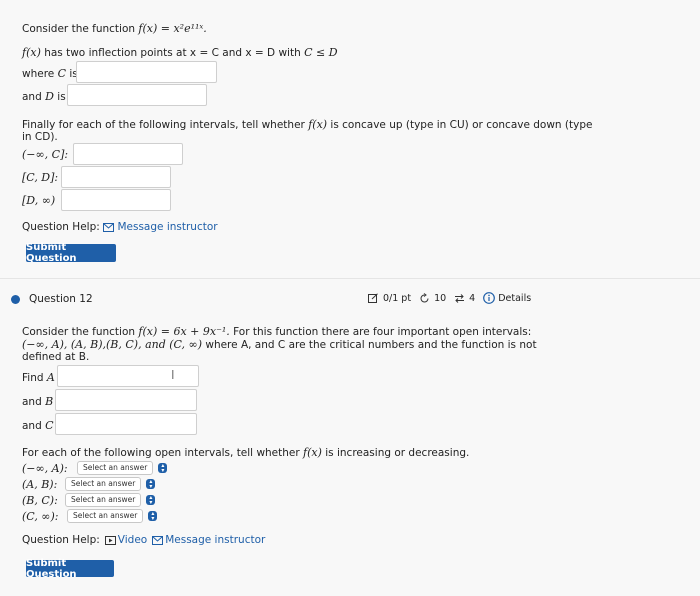 The image size is (700, 596). Describe the element at coordinates (40, 177) in the screenshot. I see `q11-interval-2-label: [C, D]:` at that location.